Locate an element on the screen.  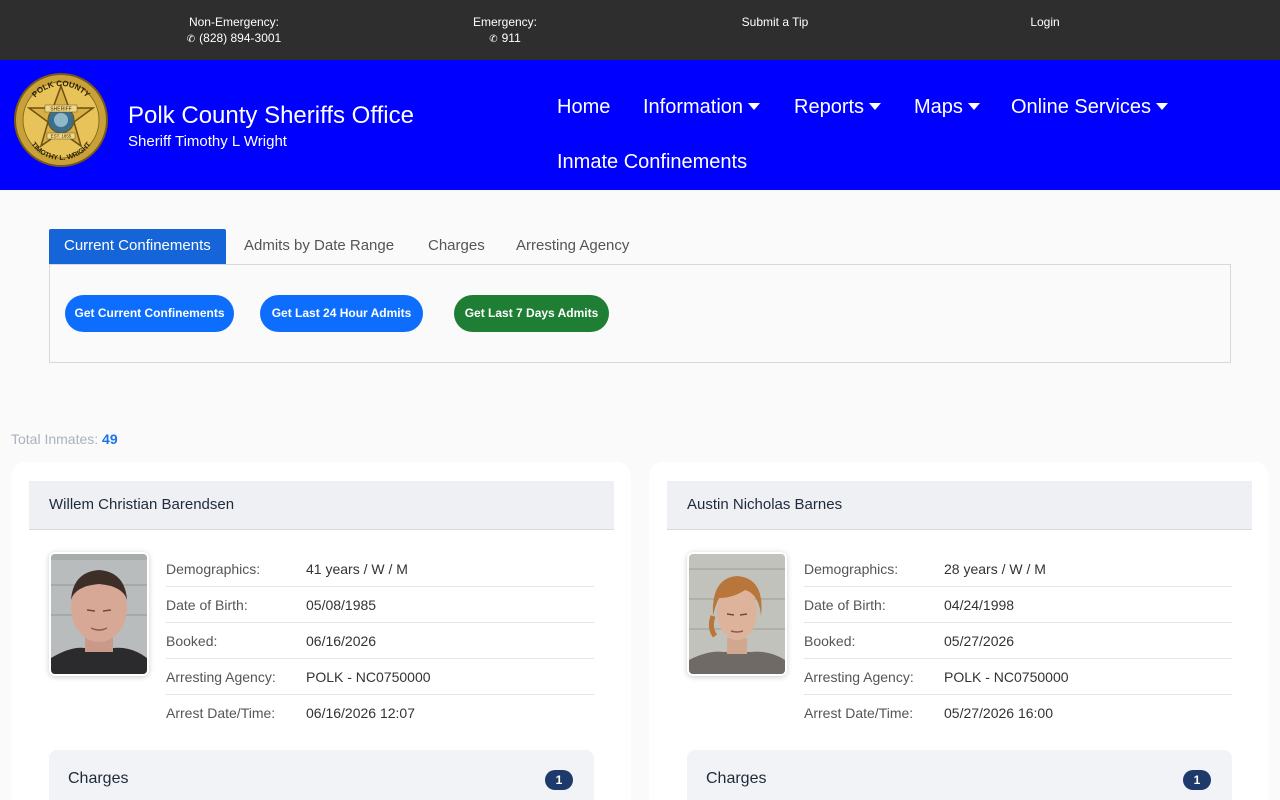
svg-text: SHERIFF is located at coordinates (60, 110).